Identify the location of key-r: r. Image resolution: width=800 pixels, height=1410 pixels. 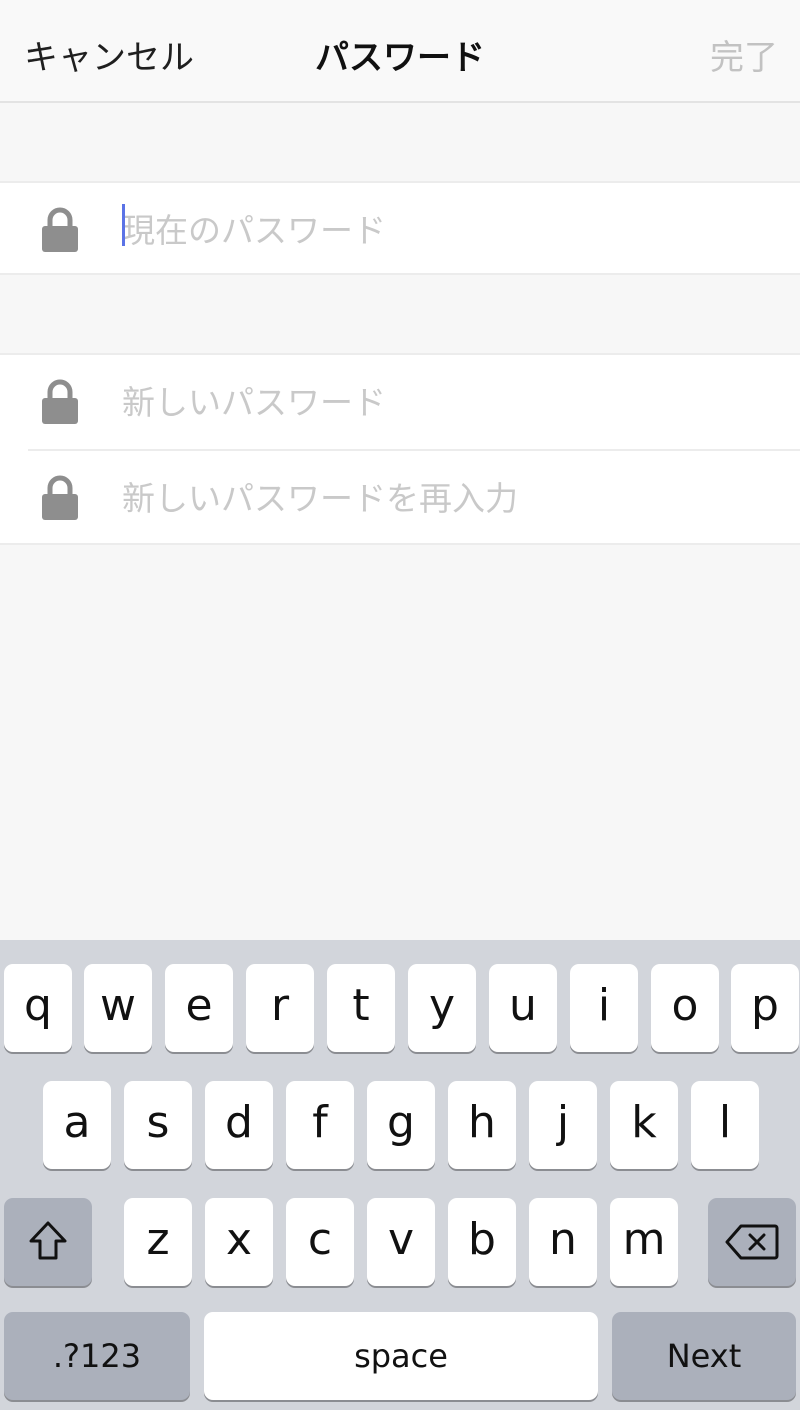
(280, 1008).